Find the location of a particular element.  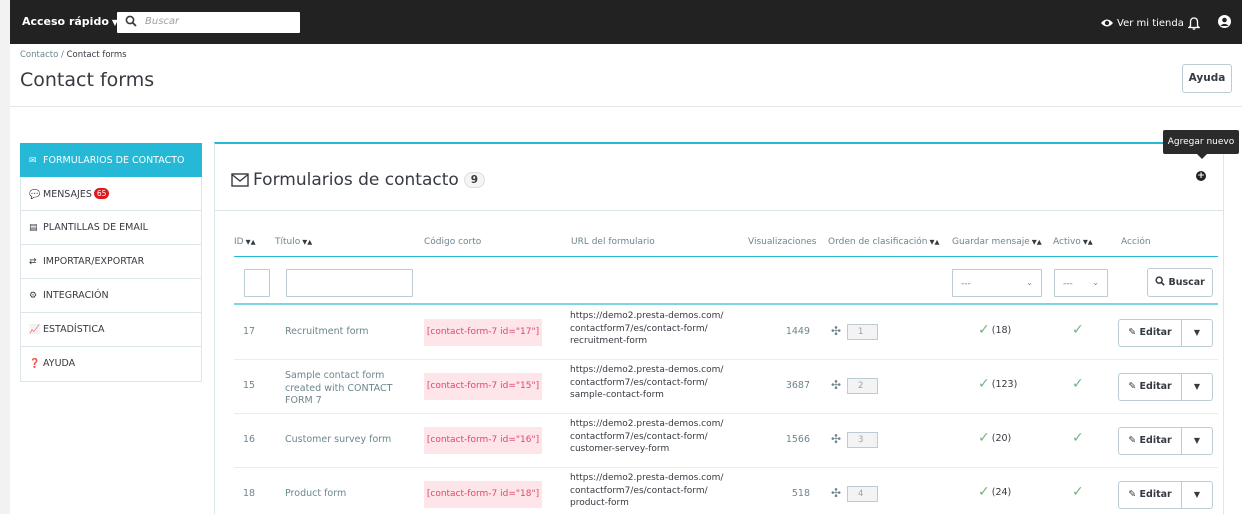

sidebar-item-integration: ⚙ INTEGRACIÓN is located at coordinates (111, 296).